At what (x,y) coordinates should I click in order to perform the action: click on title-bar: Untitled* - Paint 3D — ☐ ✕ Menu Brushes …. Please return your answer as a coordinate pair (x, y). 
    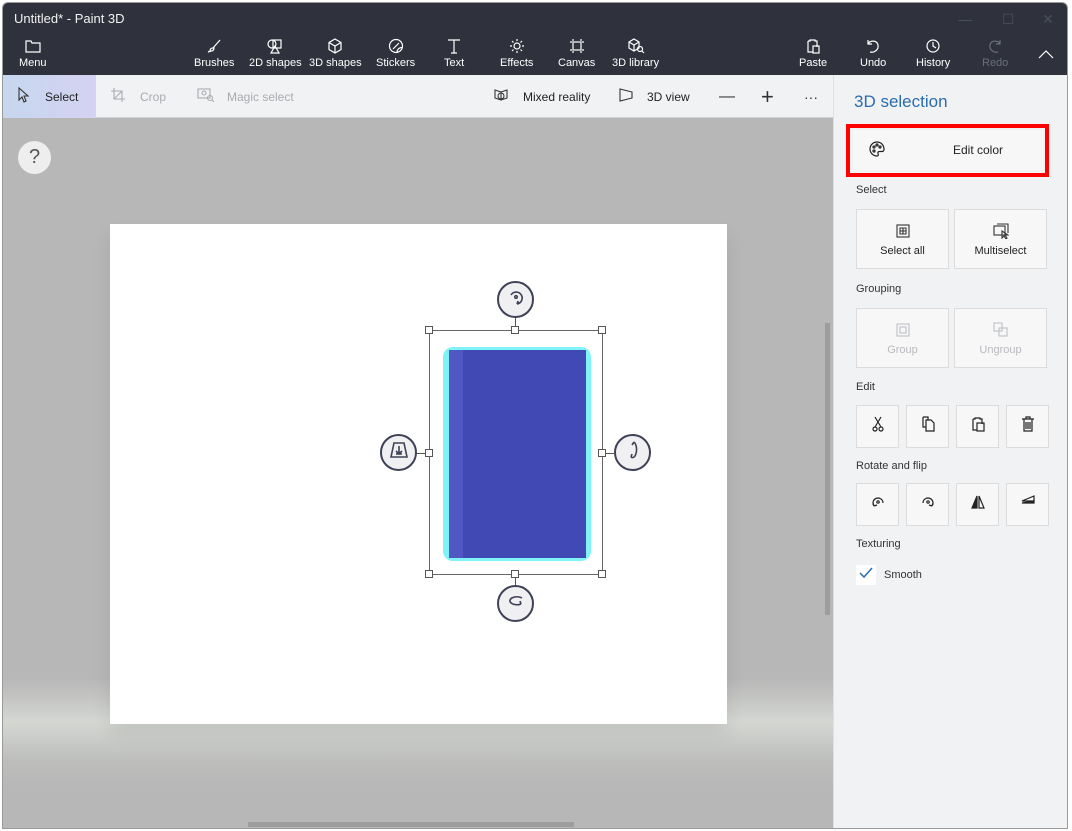
    Looking at the image, I should click on (535, 39).